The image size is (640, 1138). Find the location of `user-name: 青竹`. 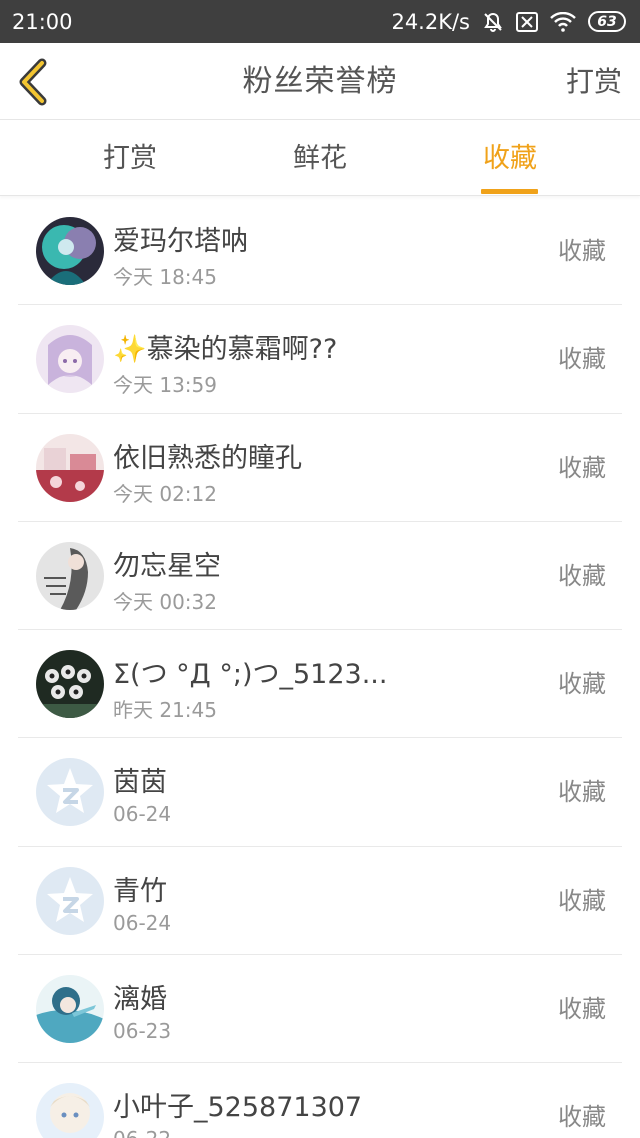

user-name: 青竹 is located at coordinates (140, 891).